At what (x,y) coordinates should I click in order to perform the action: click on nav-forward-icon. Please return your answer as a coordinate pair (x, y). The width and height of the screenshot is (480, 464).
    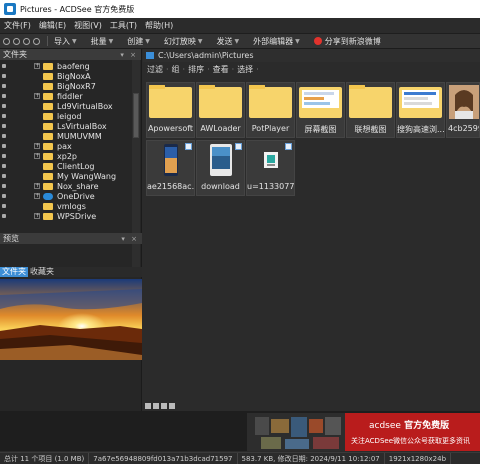
    Looking at the image, I should click on (16, 41).